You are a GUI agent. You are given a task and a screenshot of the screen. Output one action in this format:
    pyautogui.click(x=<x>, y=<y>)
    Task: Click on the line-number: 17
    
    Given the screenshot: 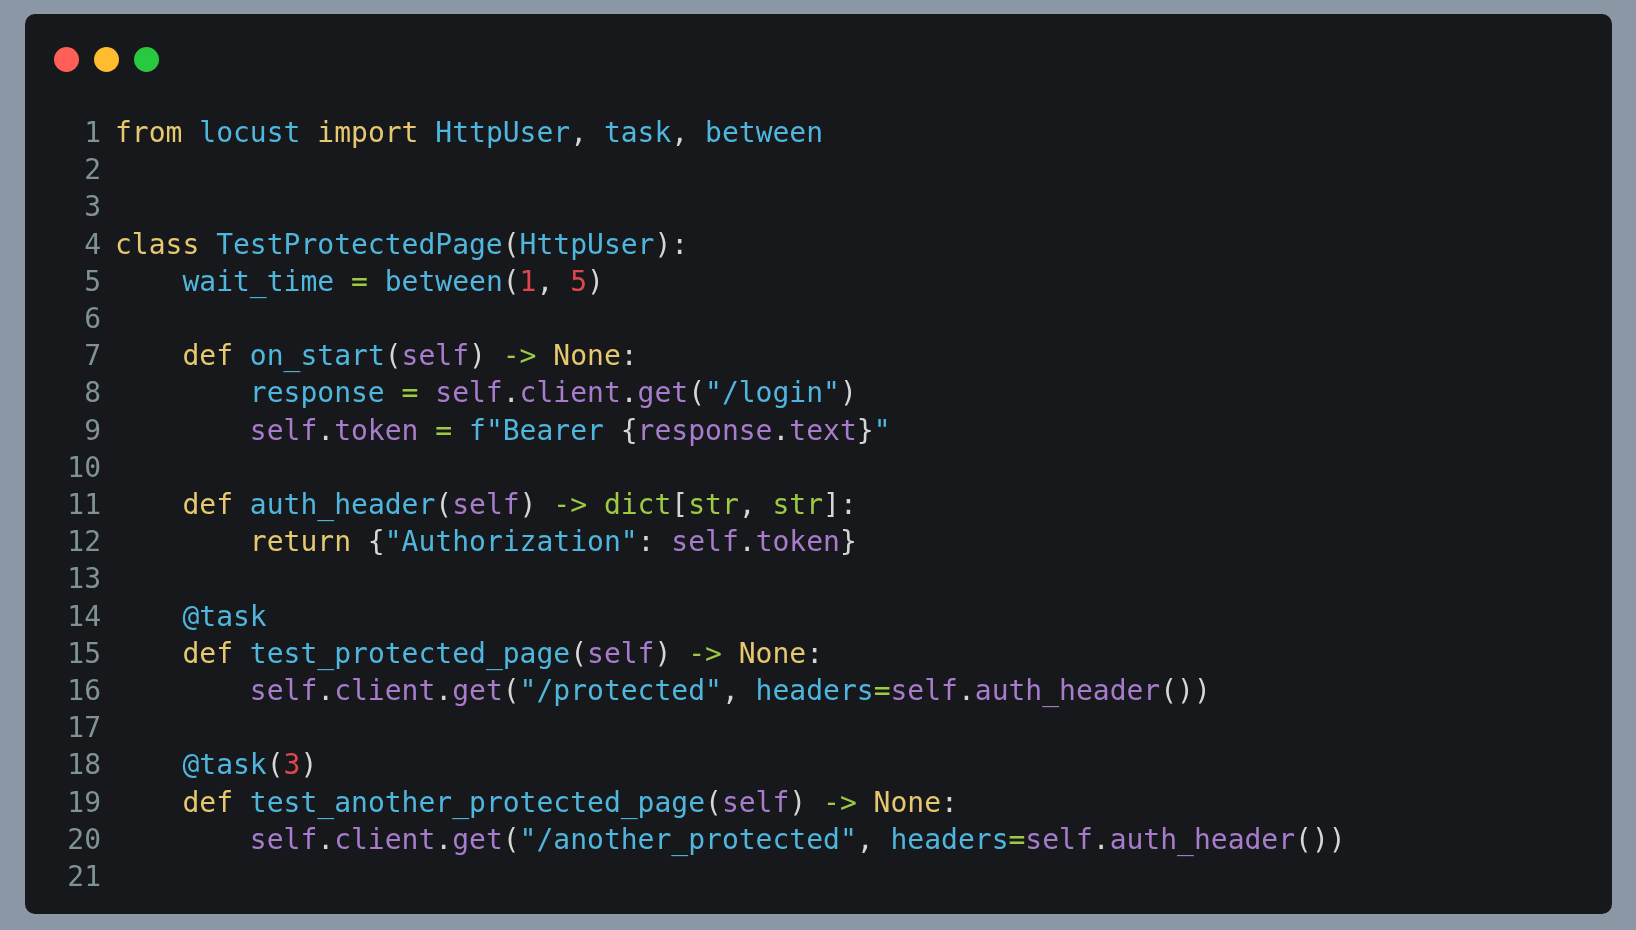 What is the action you would take?
    pyautogui.click(x=83, y=728)
    